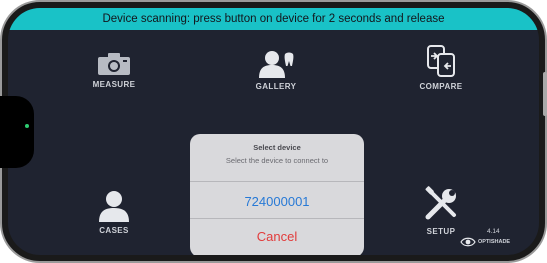 This screenshot has height=263, width=547. What do you see at coordinates (114, 64) in the screenshot?
I see `camera-icon` at bounding box center [114, 64].